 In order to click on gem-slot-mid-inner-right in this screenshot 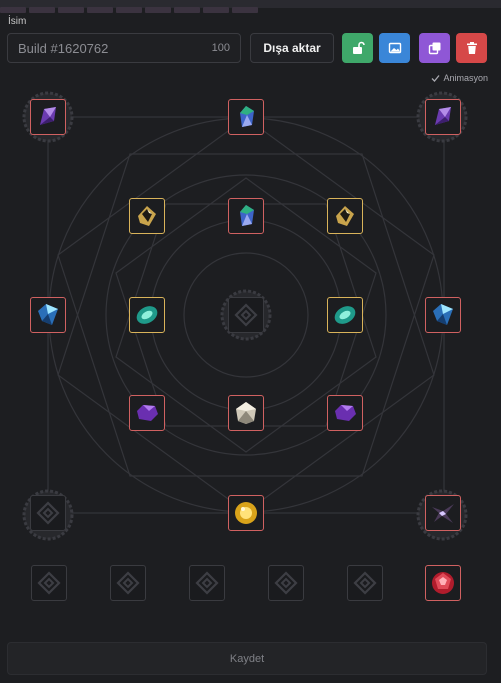, I will do `click(345, 315)`.